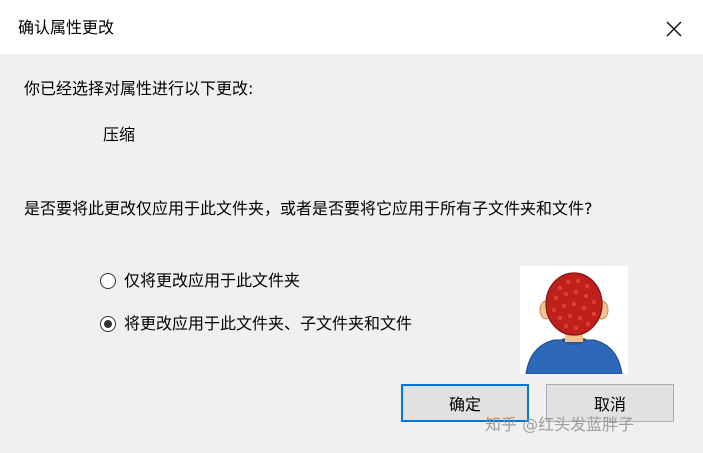 This screenshot has width=703, height=453. Describe the element at coordinates (108, 281) in the screenshot. I see `radio-button-unchecked` at that location.